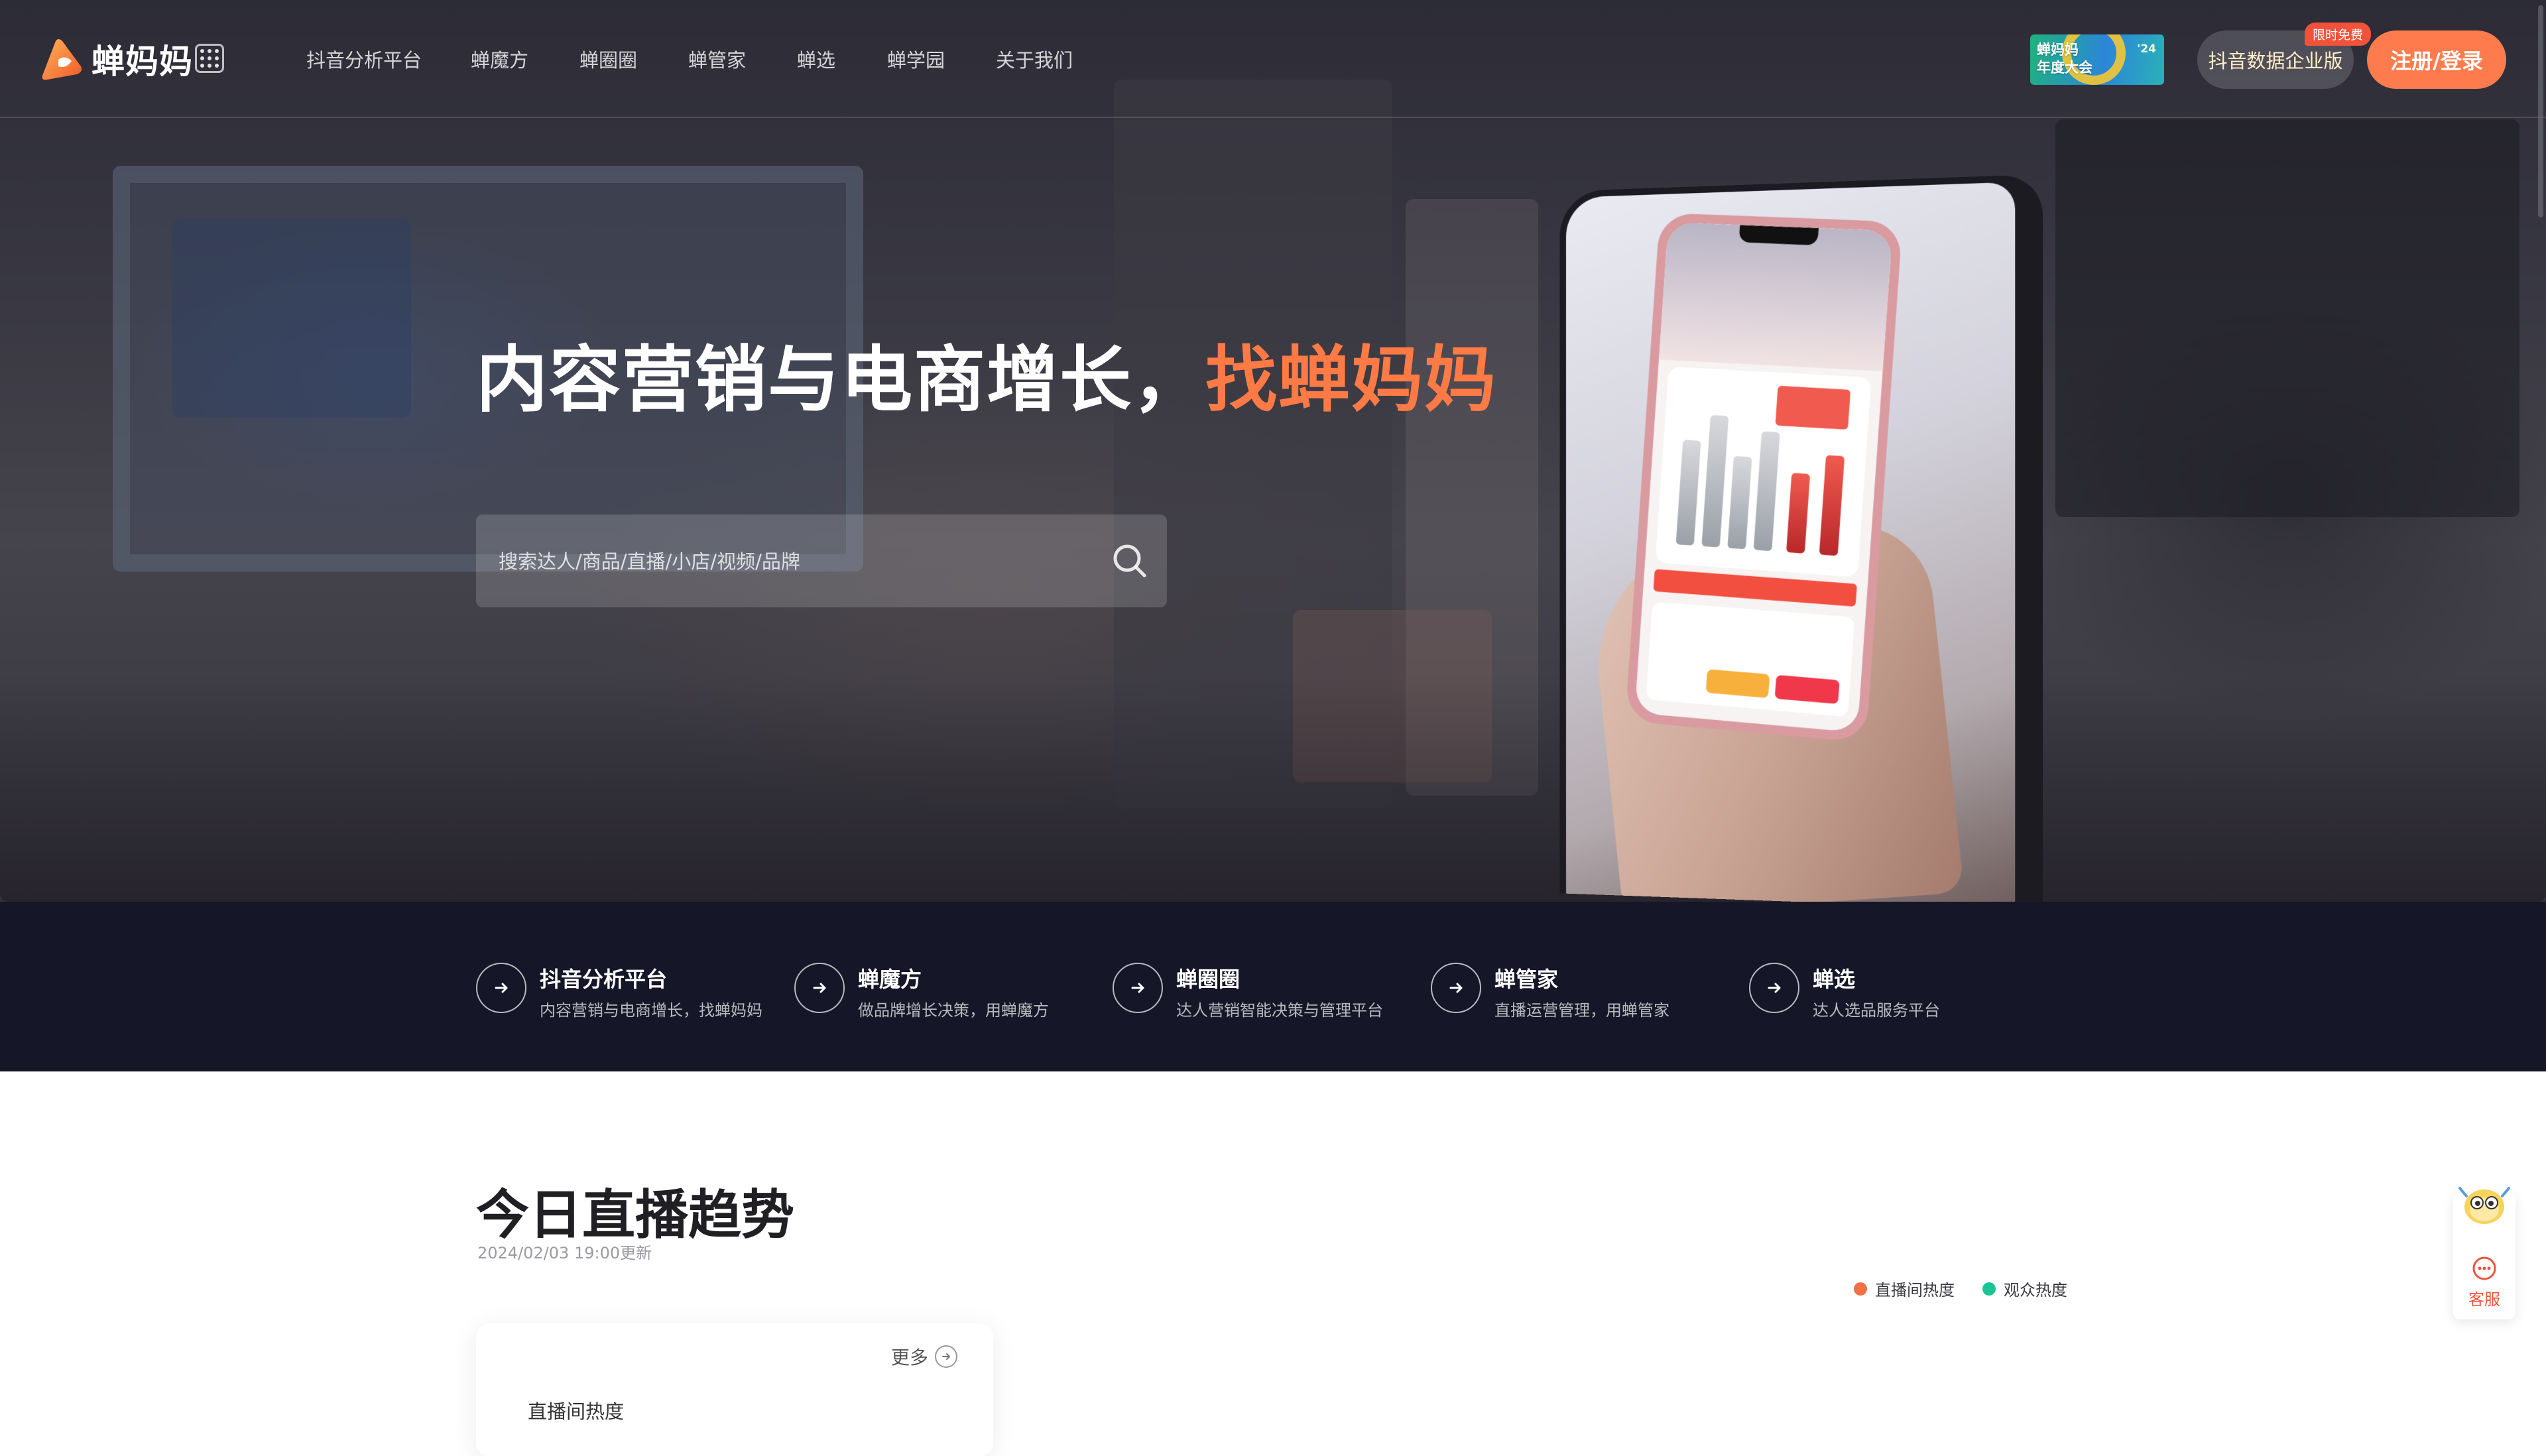 The image size is (2546, 1456). What do you see at coordinates (717, 59) in the screenshot?
I see `nav-item-changuanjia: 蝉管家` at bounding box center [717, 59].